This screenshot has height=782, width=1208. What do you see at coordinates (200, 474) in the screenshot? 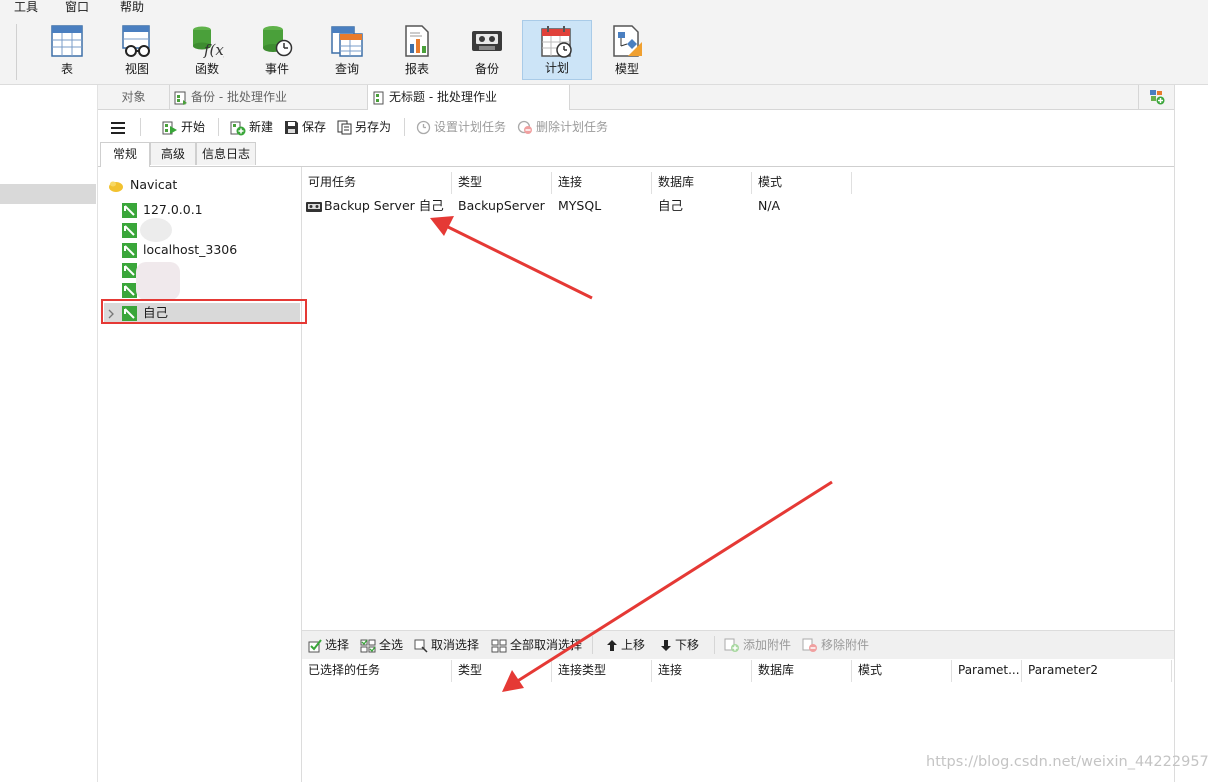
I see `connection-tree: Navicat 127.0.0.1 localhost_3306 自己` at bounding box center [200, 474].